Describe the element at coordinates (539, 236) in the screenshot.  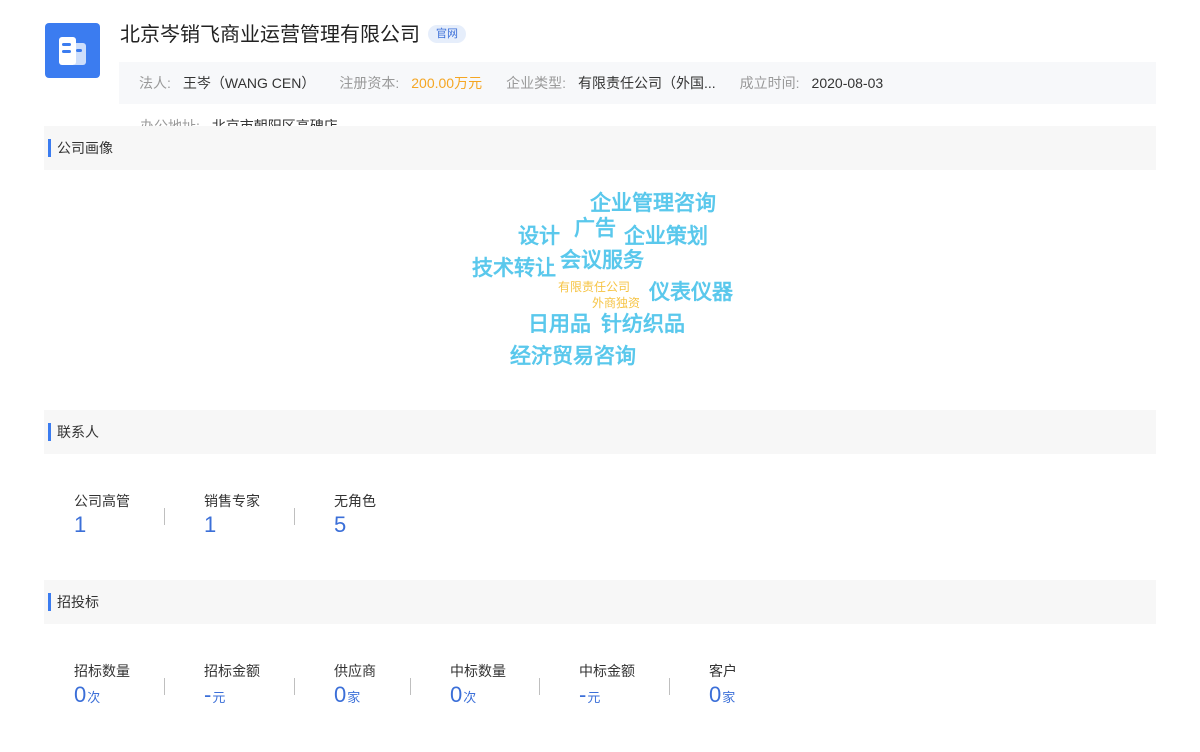
I see `cloud-word: 设计` at that location.